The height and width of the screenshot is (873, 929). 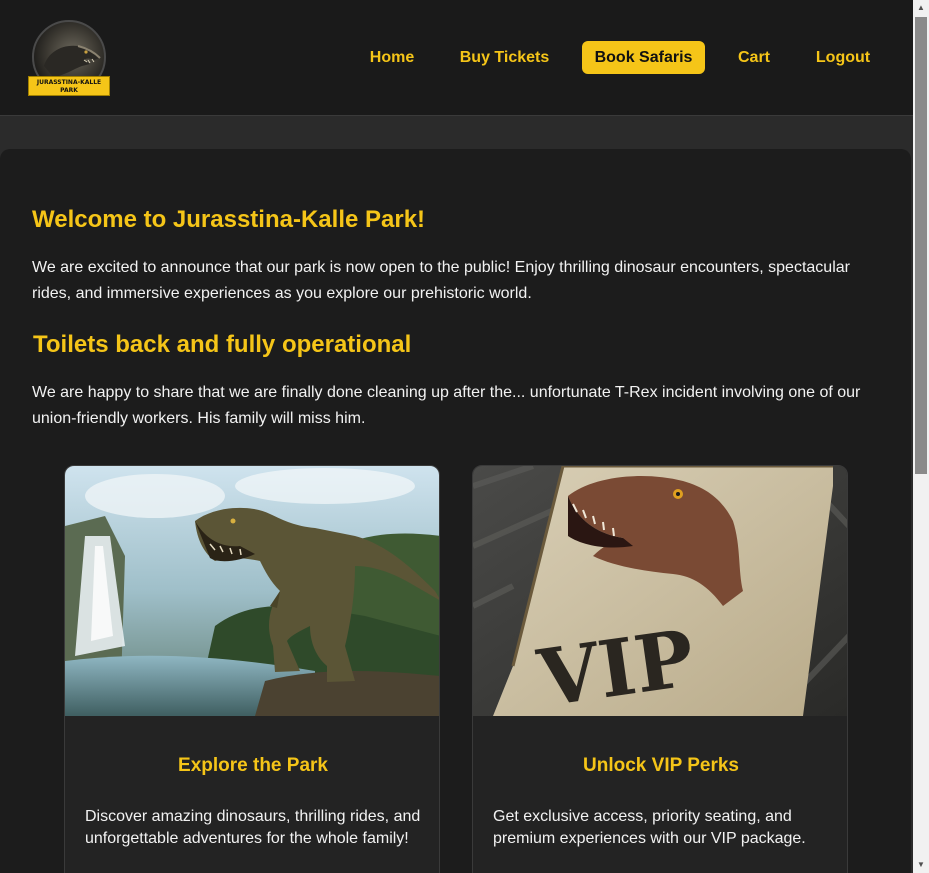 What do you see at coordinates (643, 57) in the screenshot?
I see `nav-book-safaris: Book Safaris` at bounding box center [643, 57].